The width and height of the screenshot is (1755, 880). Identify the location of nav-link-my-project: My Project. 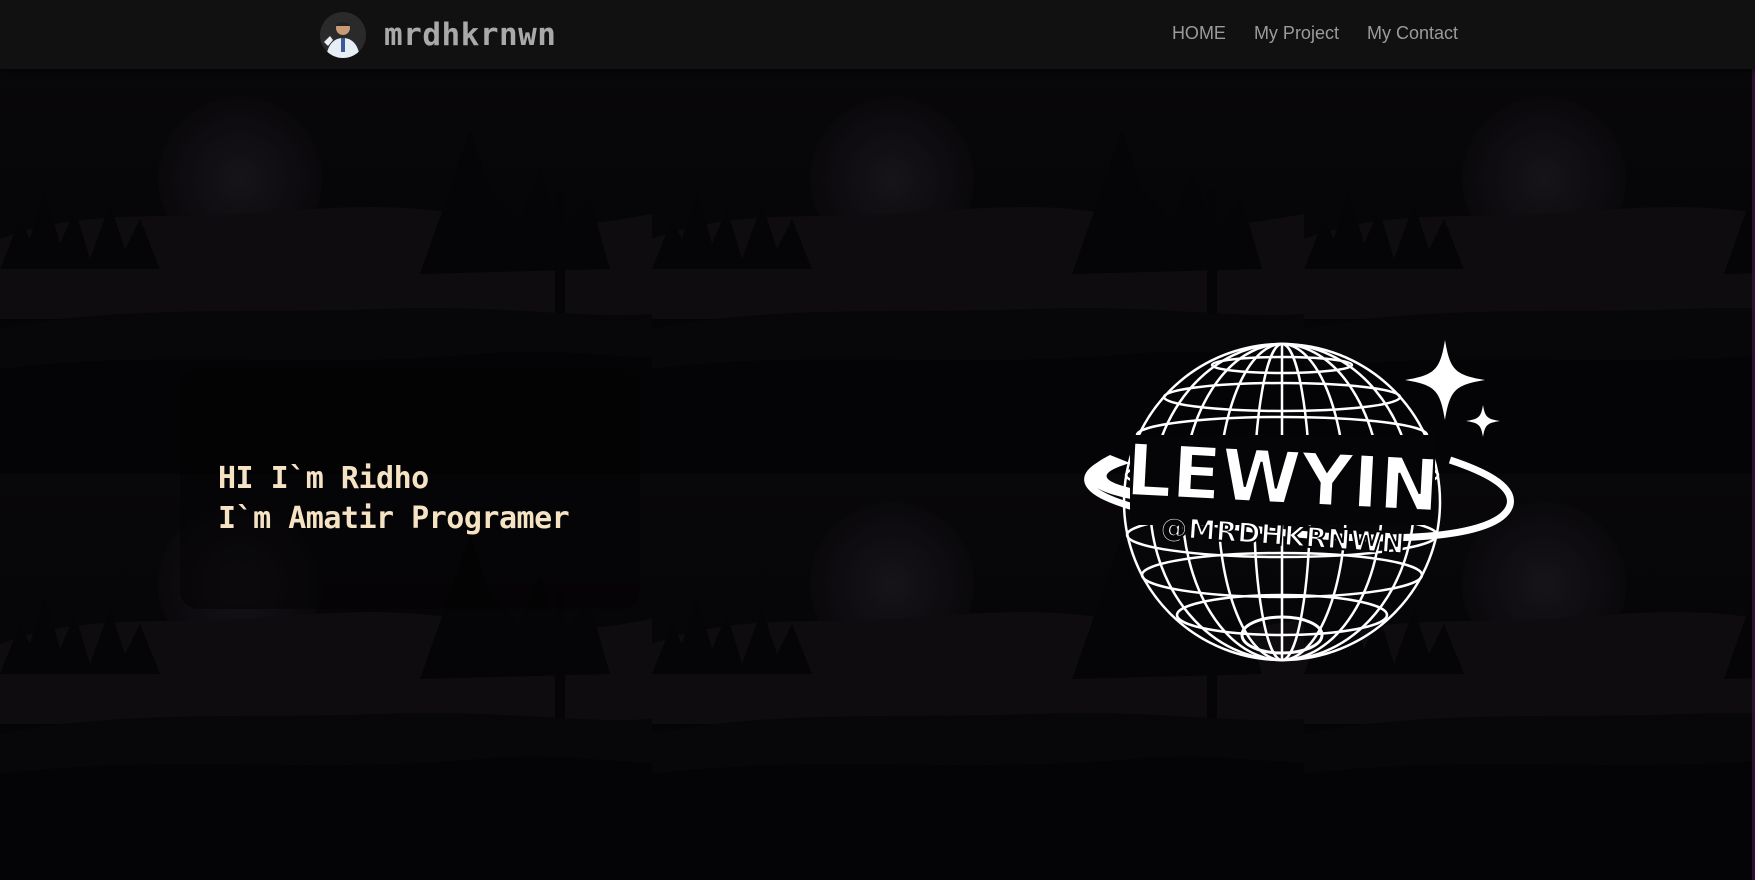
(1296, 33).